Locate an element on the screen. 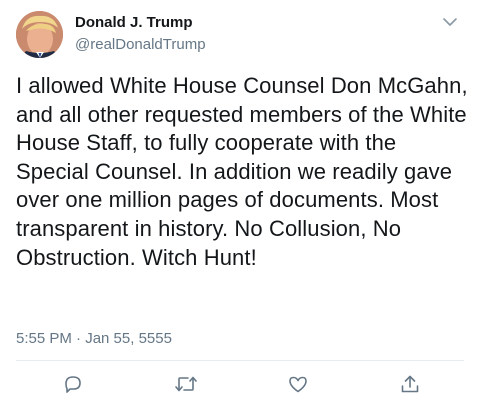  share-icon is located at coordinates (410, 384).